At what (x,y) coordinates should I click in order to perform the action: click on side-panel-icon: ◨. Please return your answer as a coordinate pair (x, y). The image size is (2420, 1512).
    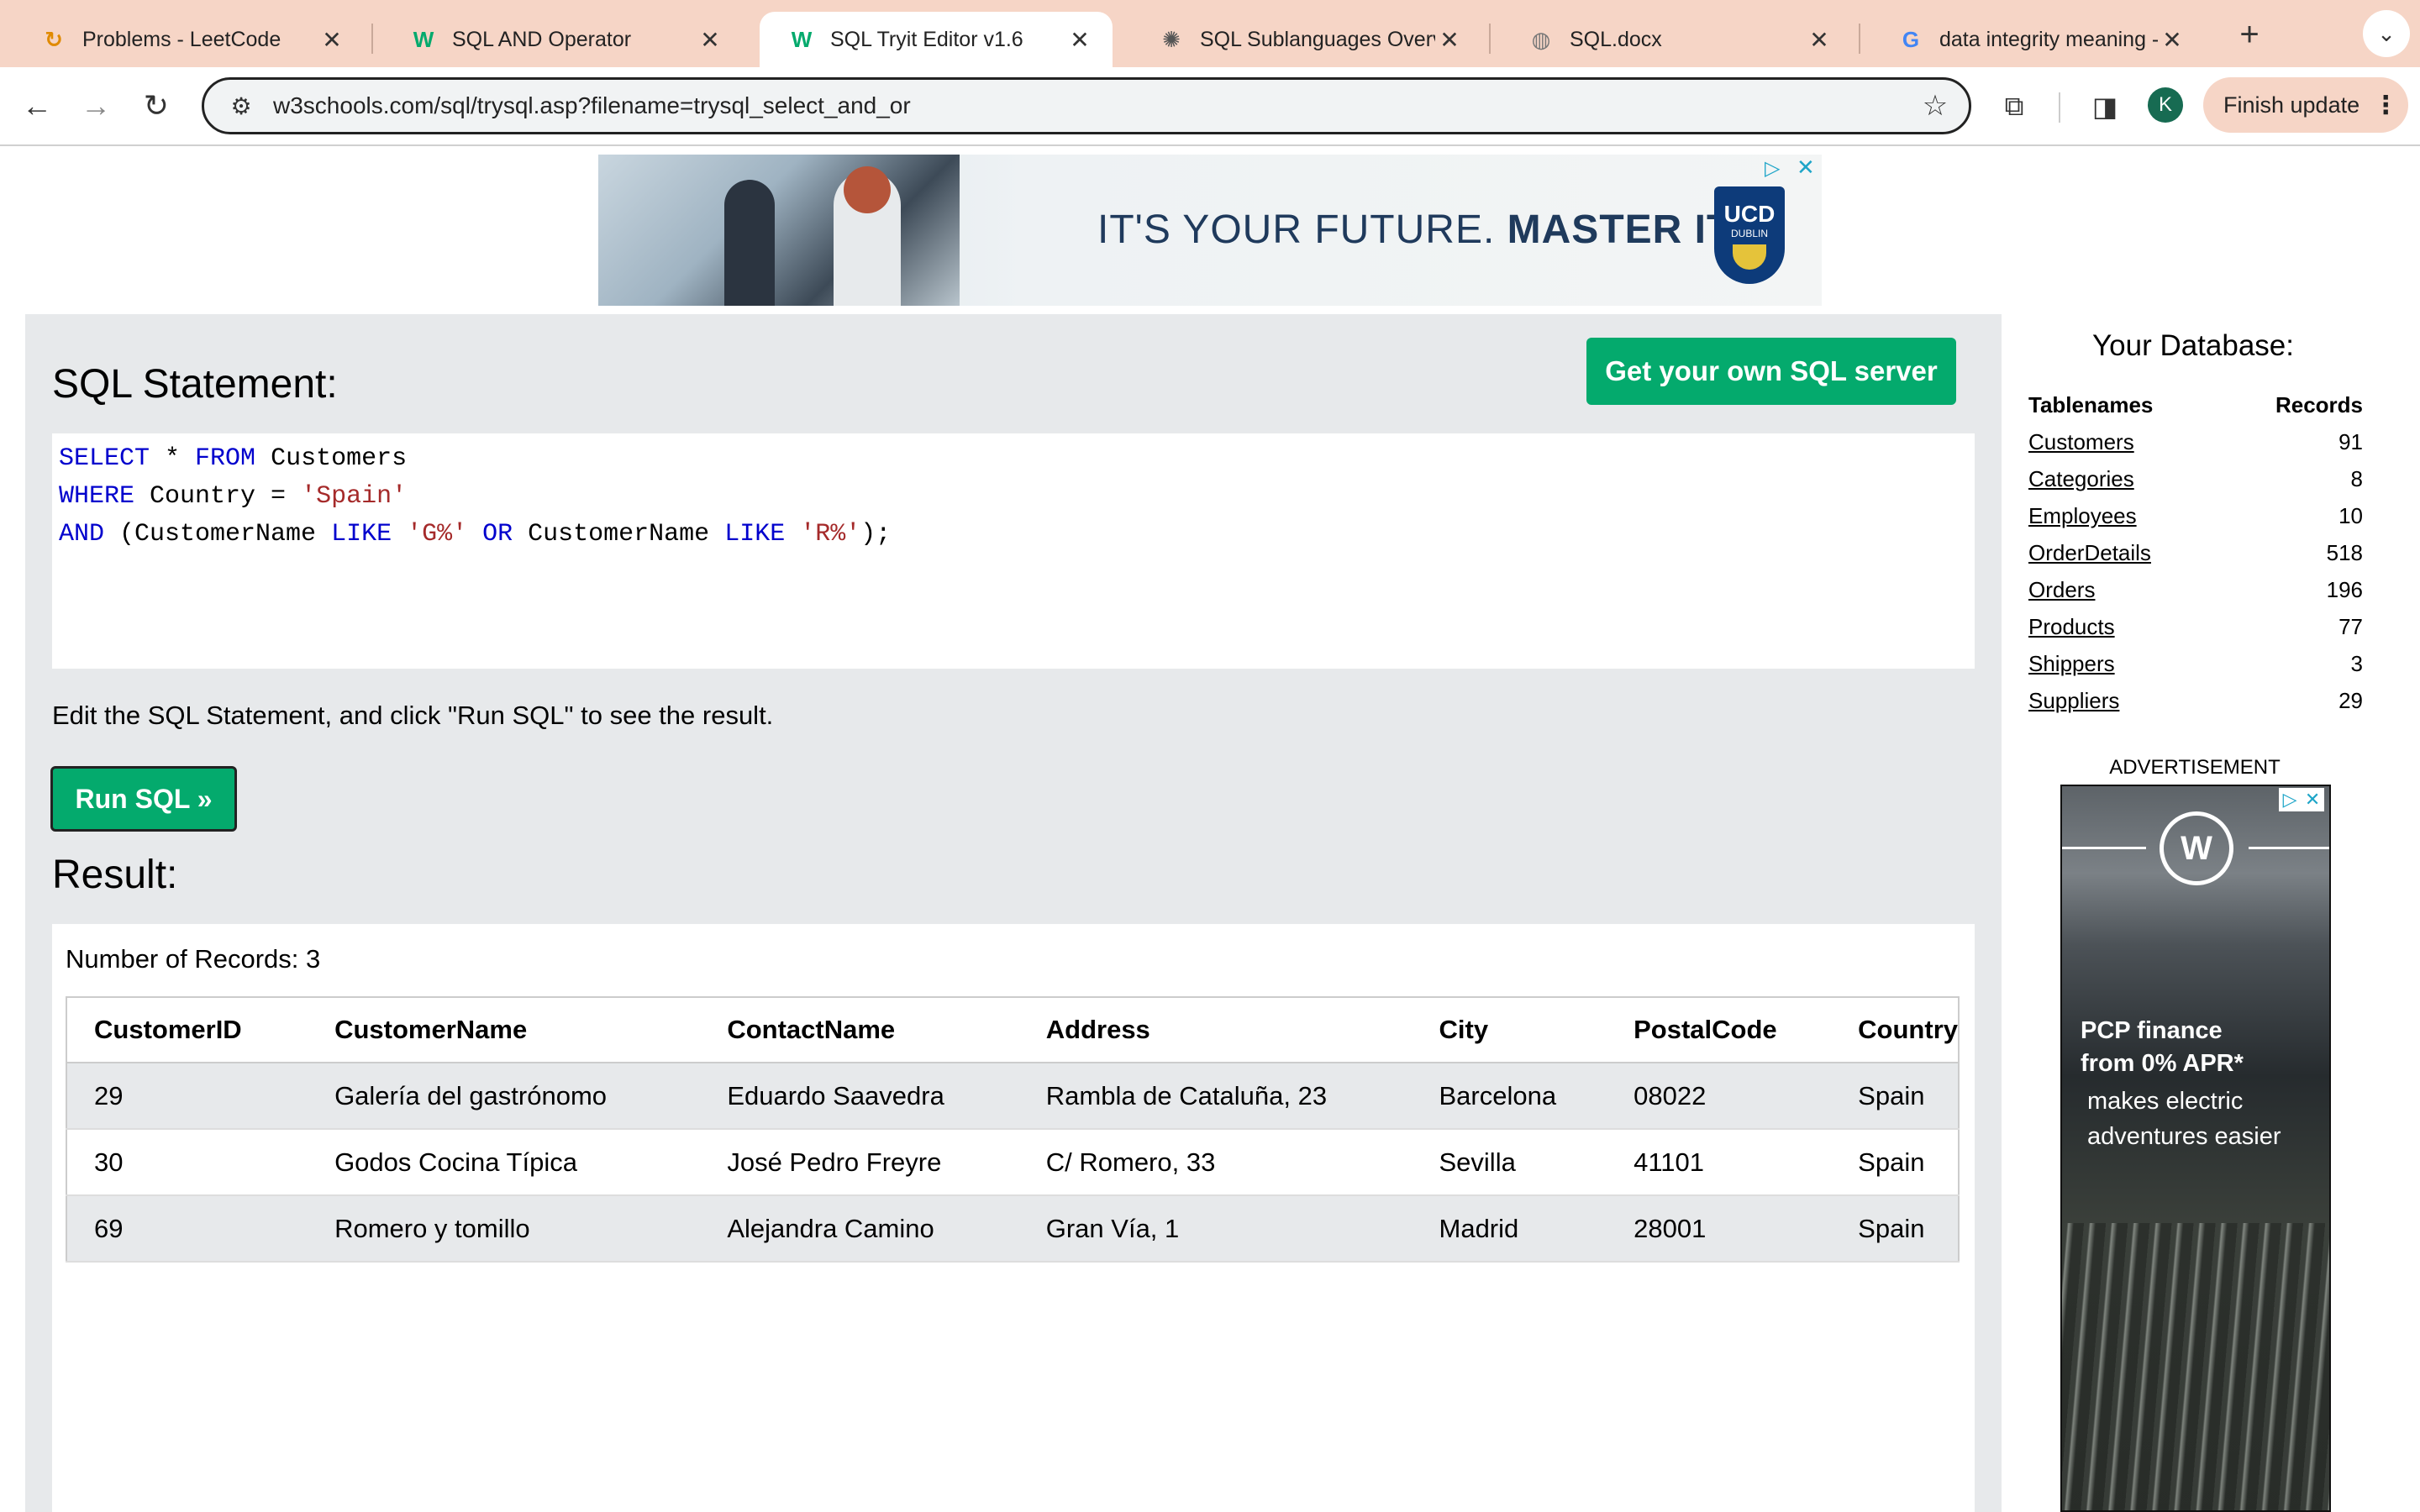
    Looking at the image, I should click on (2105, 107).